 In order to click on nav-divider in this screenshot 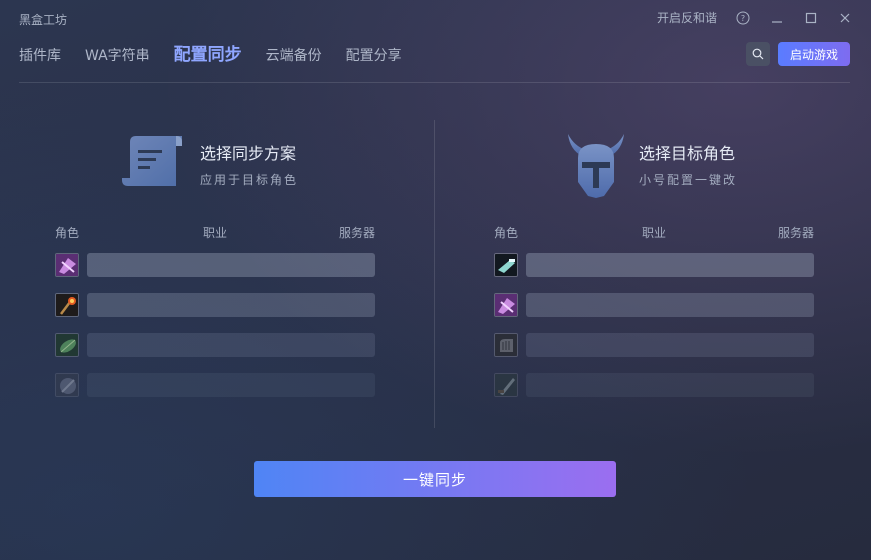, I will do `click(434, 82)`.